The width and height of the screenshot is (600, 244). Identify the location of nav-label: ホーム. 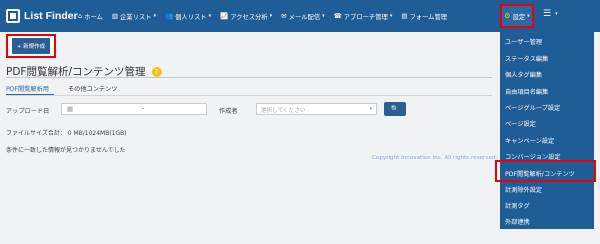
(93, 17).